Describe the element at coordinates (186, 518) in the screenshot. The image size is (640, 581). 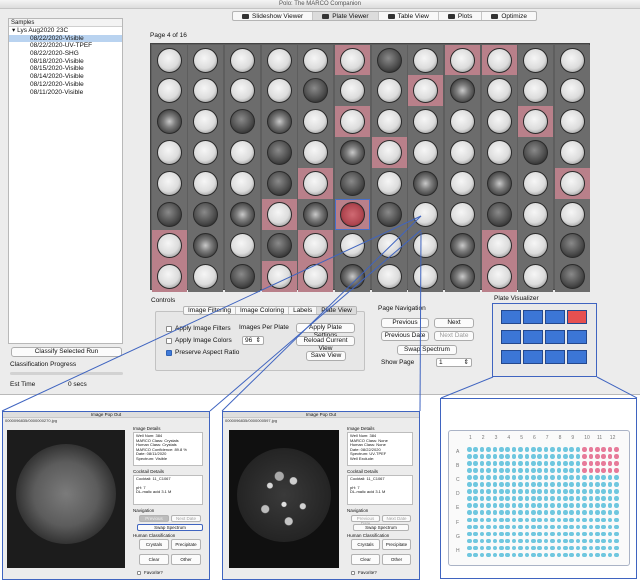
I see `popout-1-next-date-button: Next Date` at that location.